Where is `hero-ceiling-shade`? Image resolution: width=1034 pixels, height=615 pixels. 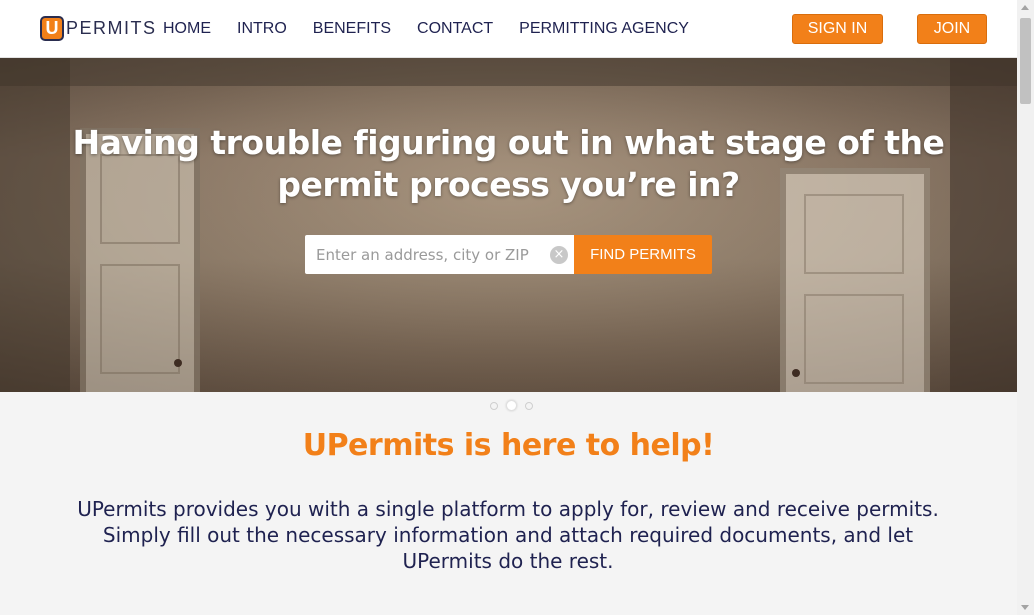 hero-ceiling-shade is located at coordinates (508, 72).